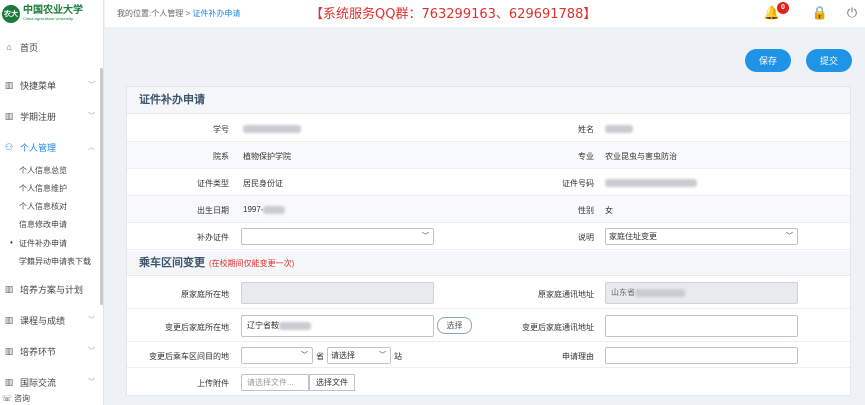 The height and width of the screenshot is (405, 865). Describe the element at coordinates (7, 398) in the screenshot. I see `headset-icon: ☏` at that location.